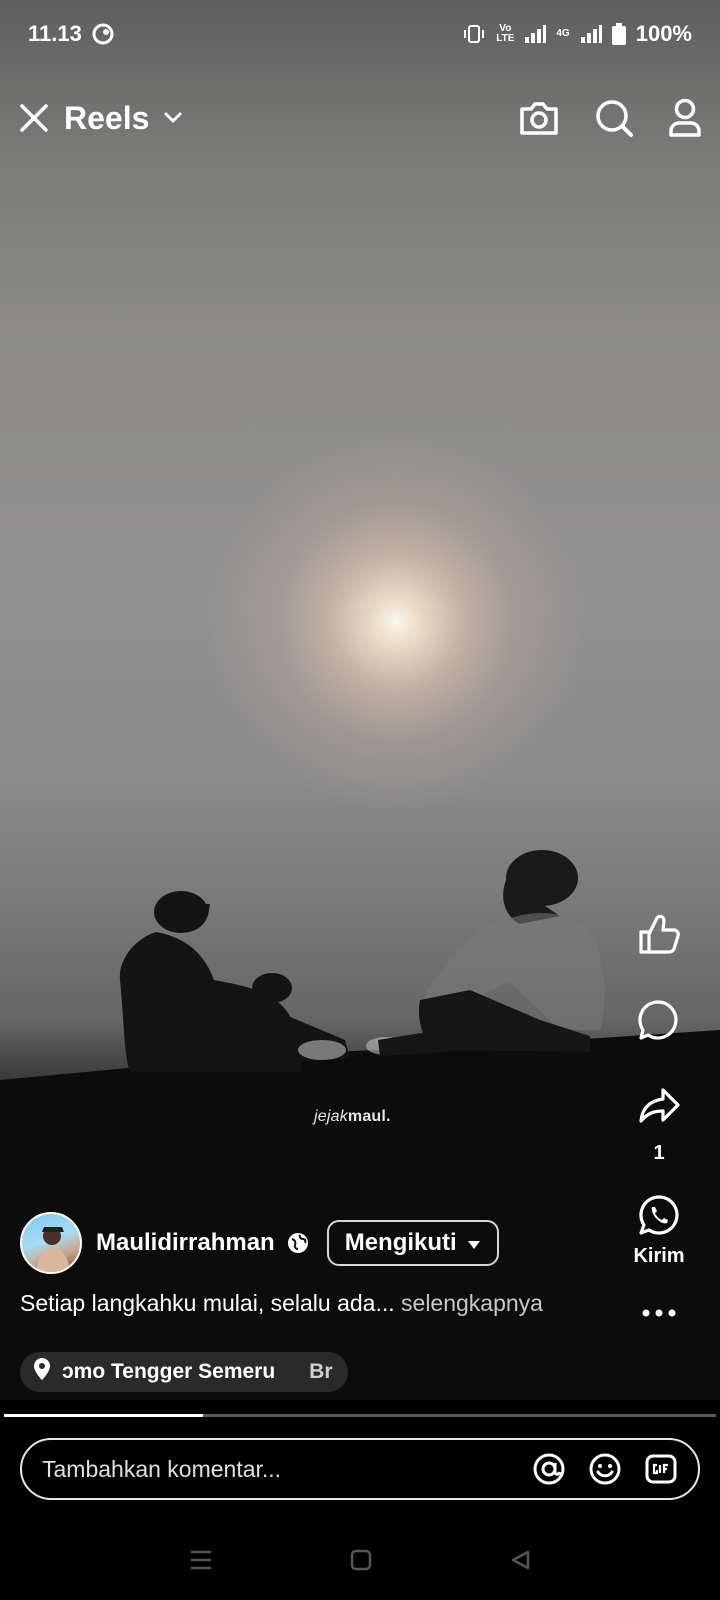 Image resolution: width=720 pixels, height=1600 pixels. I want to click on location-chip: ɔmo Tengger Semeru Br, so click(184, 1372).